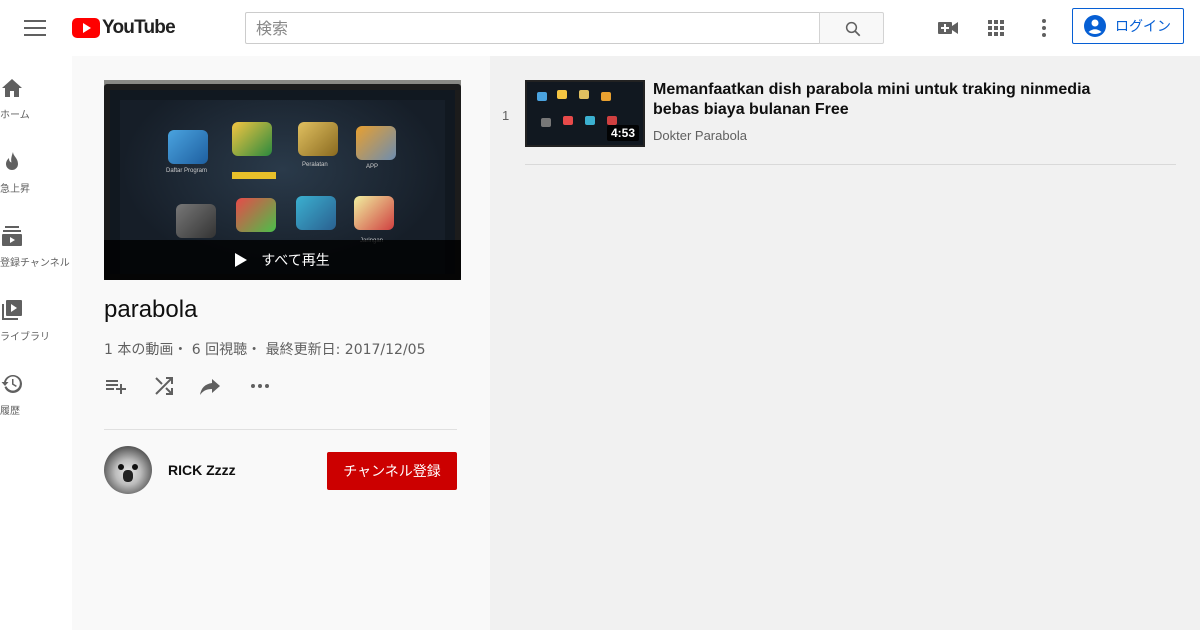  Describe the element at coordinates (1044, 28) in the screenshot. I see `more-vert-icon` at that location.